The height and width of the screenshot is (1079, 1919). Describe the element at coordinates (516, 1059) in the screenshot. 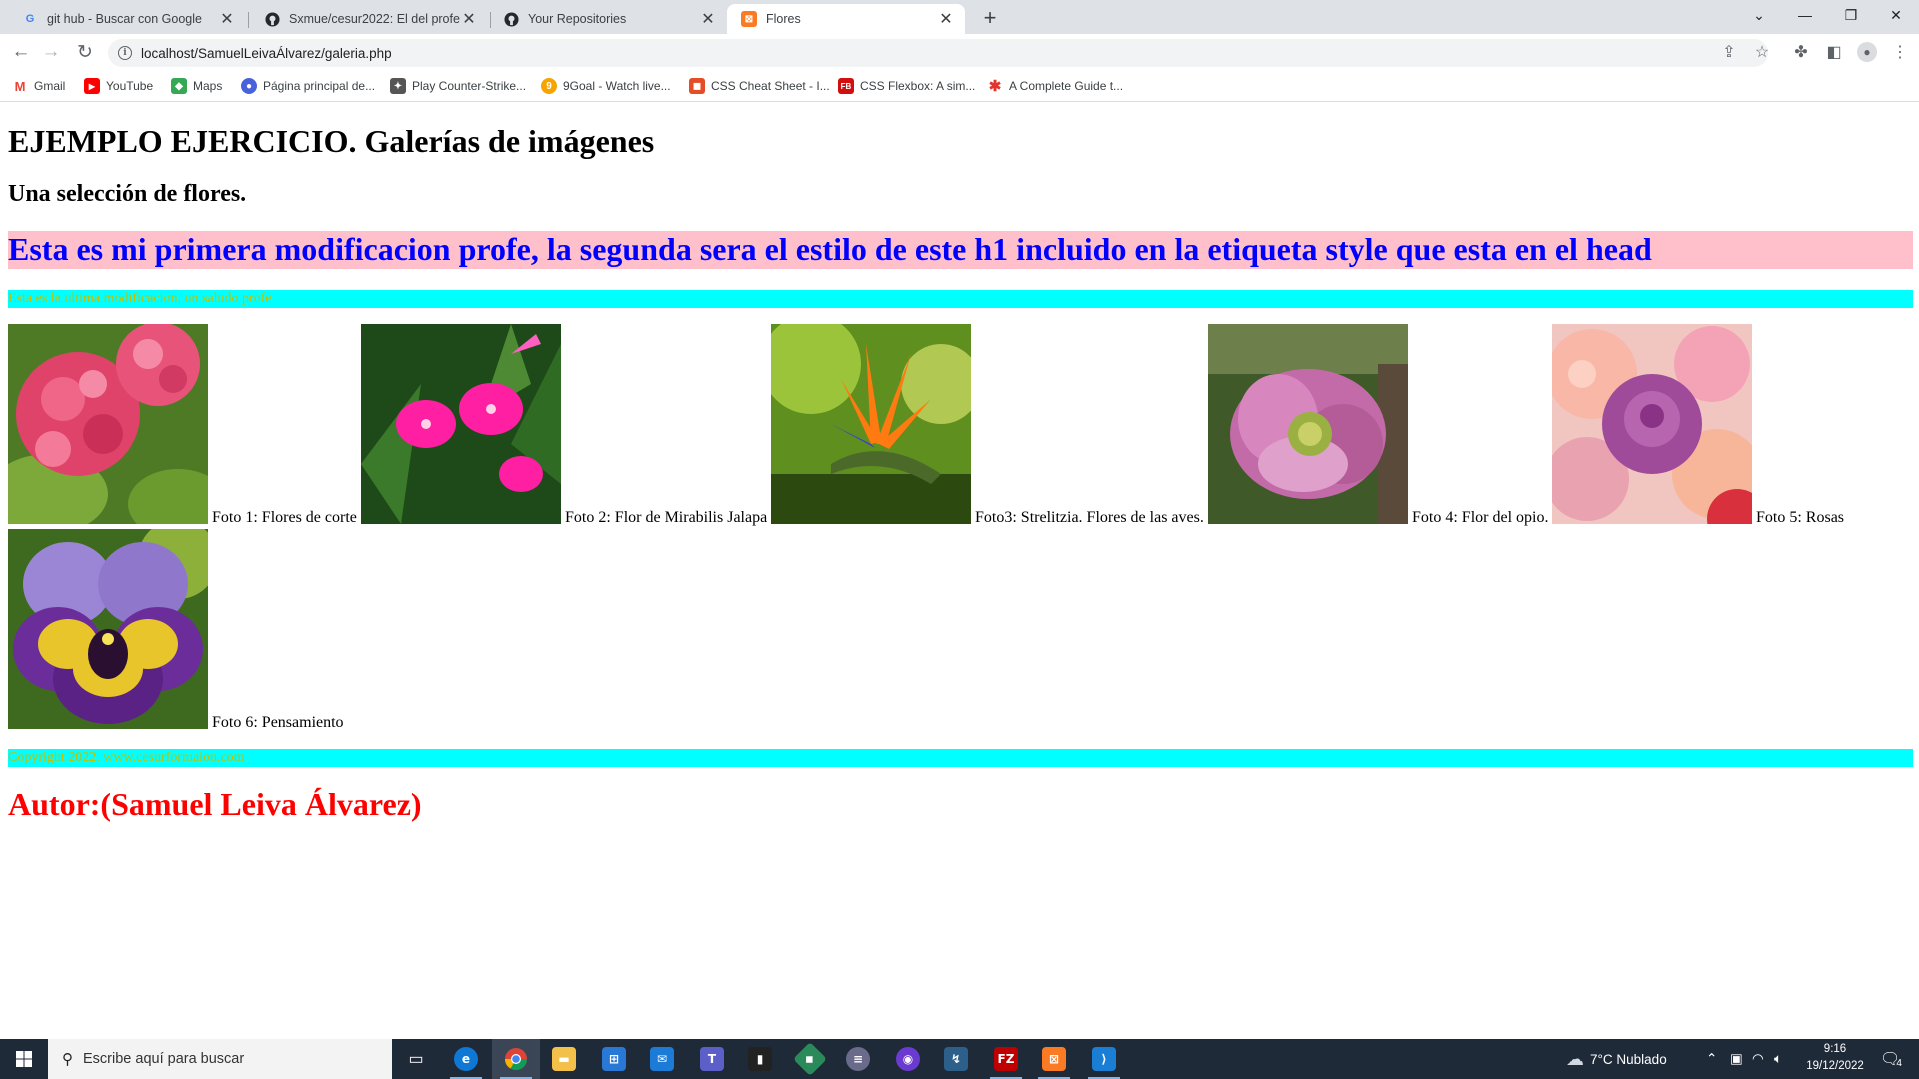

I see `chrome-icon` at that location.